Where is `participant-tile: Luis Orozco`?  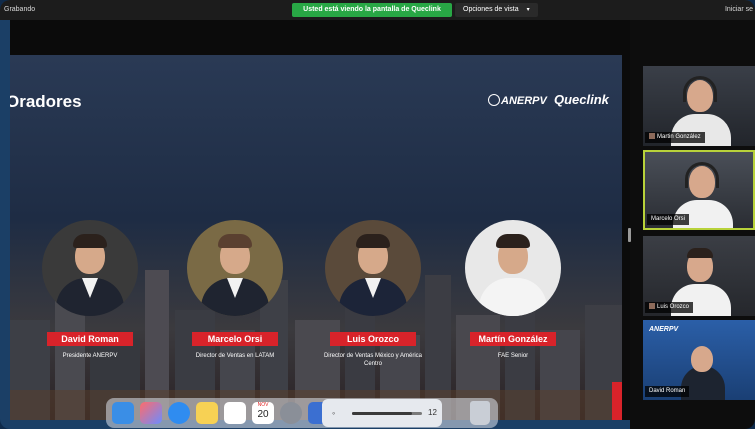
participant-tile: Luis Orozco is located at coordinates (699, 276).